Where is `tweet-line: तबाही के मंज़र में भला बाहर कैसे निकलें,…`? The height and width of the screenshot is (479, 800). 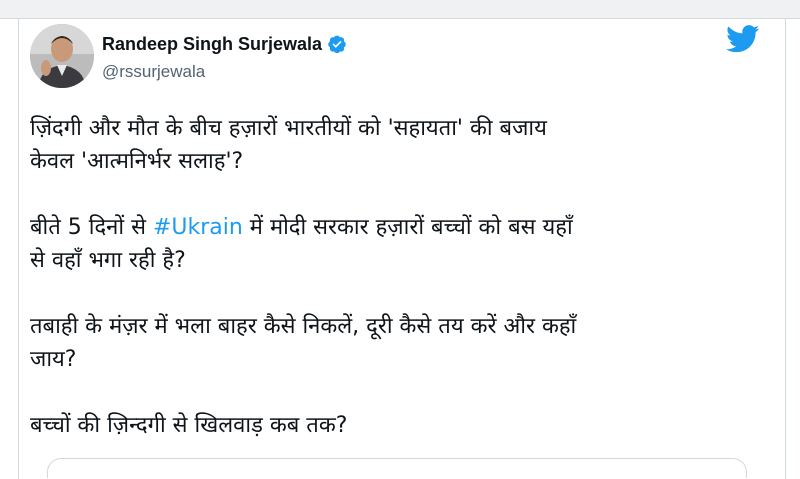 tweet-line: तबाही के मंज़र में भला बाहर कैसे निकलें,… is located at coordinates (303, 326).